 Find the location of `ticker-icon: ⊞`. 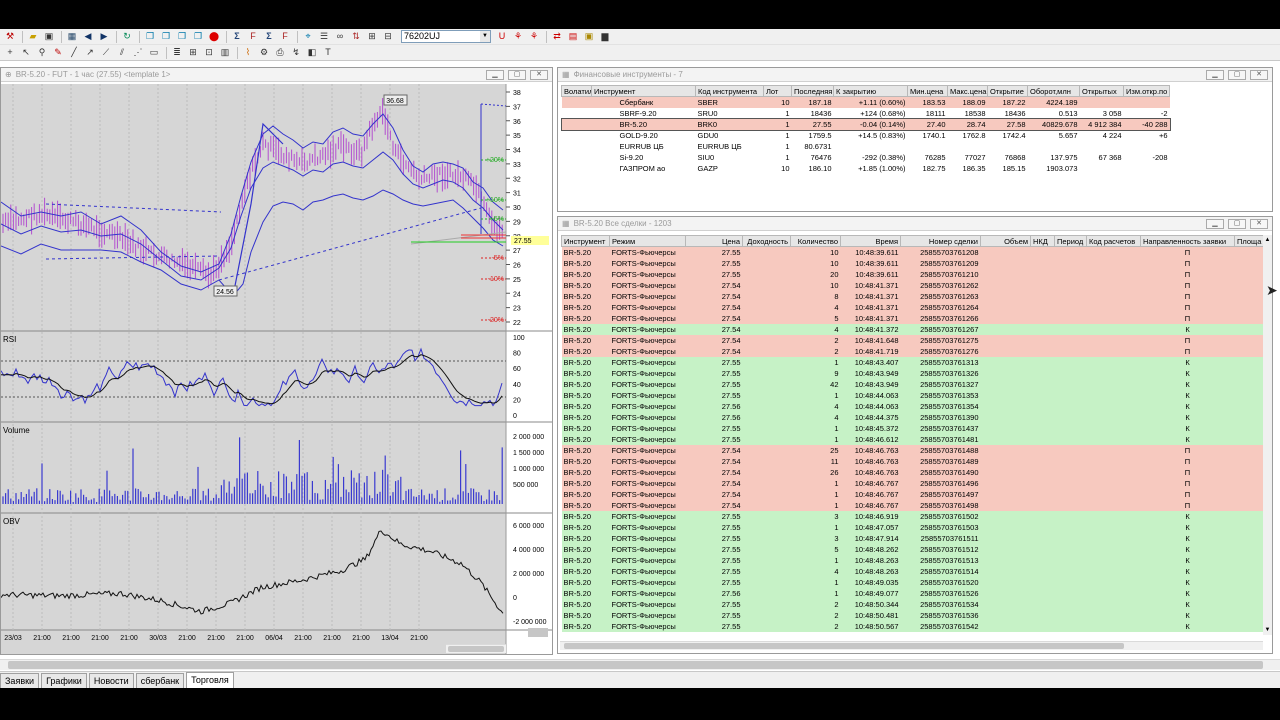

ticker-icon: ⊞ is located at coordinates (372, 36).